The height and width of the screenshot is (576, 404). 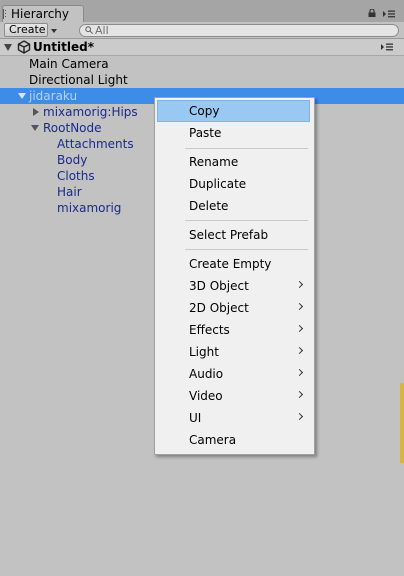 I want to click on menu-item-label: Video, so click(x=206, y=396).